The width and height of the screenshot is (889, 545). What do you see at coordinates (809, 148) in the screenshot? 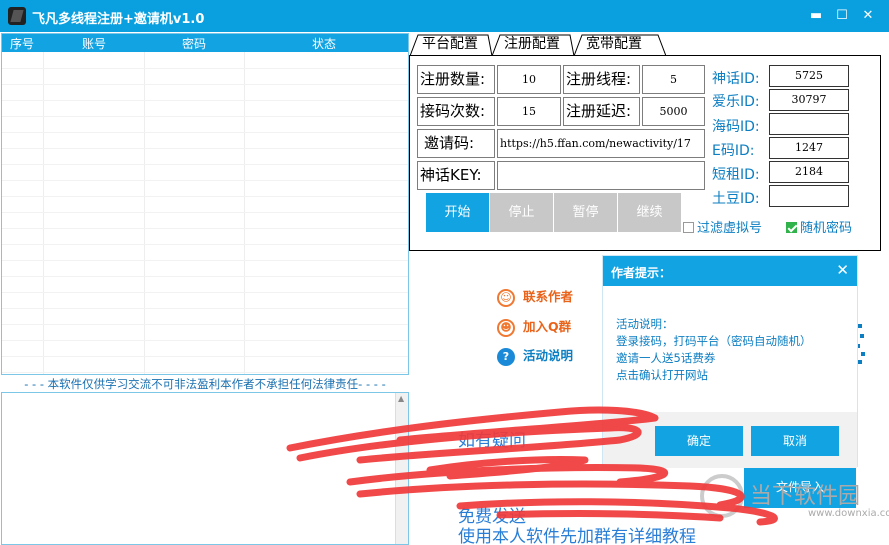
I see `ema-id-input: 1247` at bounding box center [809, 148].